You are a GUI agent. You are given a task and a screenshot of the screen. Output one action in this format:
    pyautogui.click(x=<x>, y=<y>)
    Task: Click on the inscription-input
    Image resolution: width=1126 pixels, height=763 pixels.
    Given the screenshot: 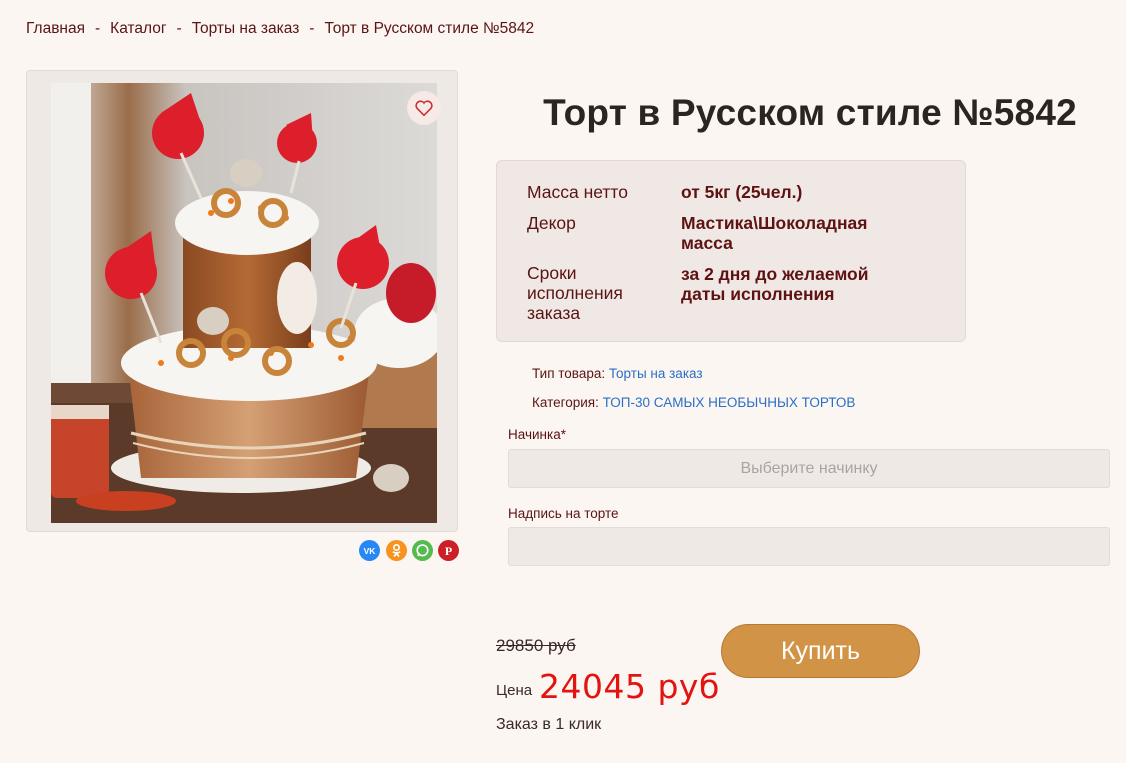 What is the action you would take?
    pyautogui.click(x=809, y=546)
    